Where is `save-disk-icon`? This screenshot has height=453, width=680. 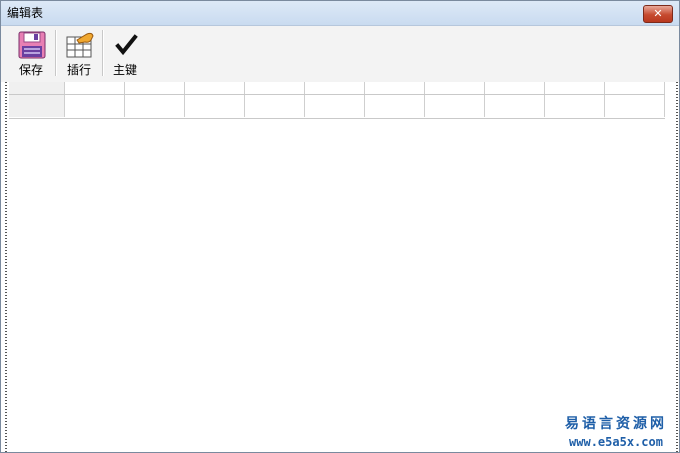
save-disk-icon is located at coordinates (32, 45).